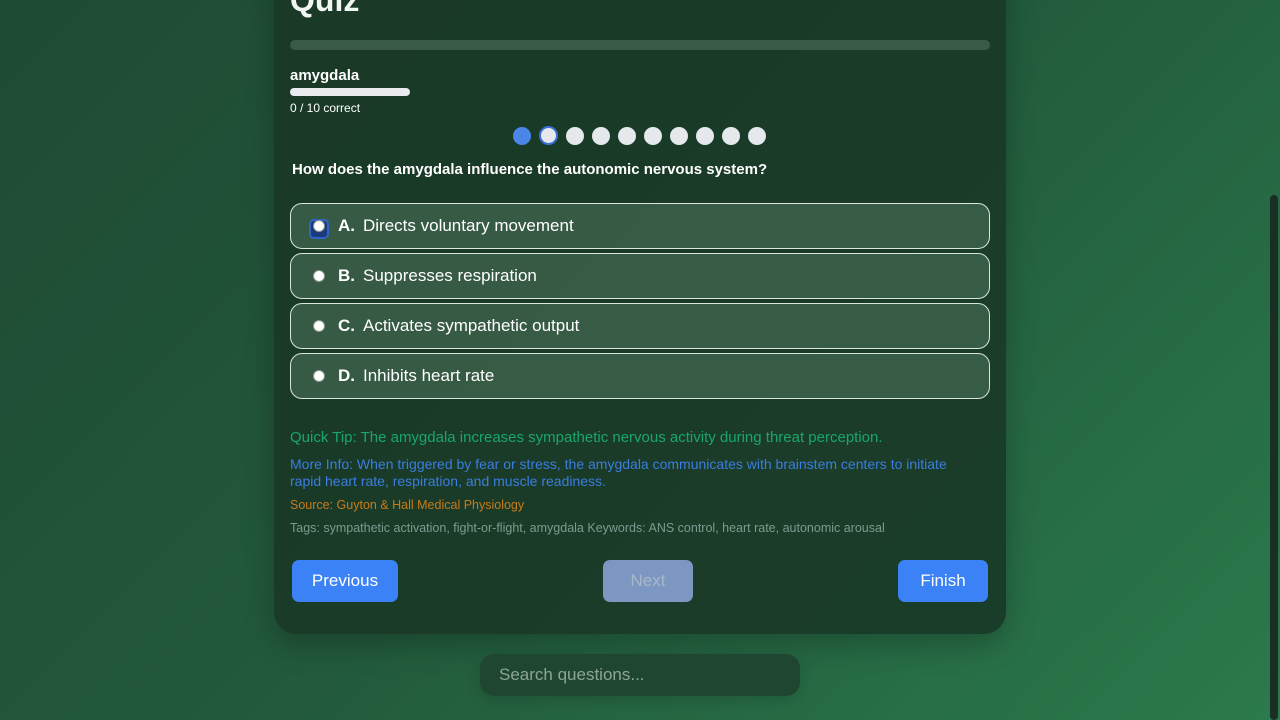 This screenshot has width=1280, height=720. What do you see at coordinates (346, 325) in the screenshot?
I see `option-letter: C.` at bounding box center [346, 325].